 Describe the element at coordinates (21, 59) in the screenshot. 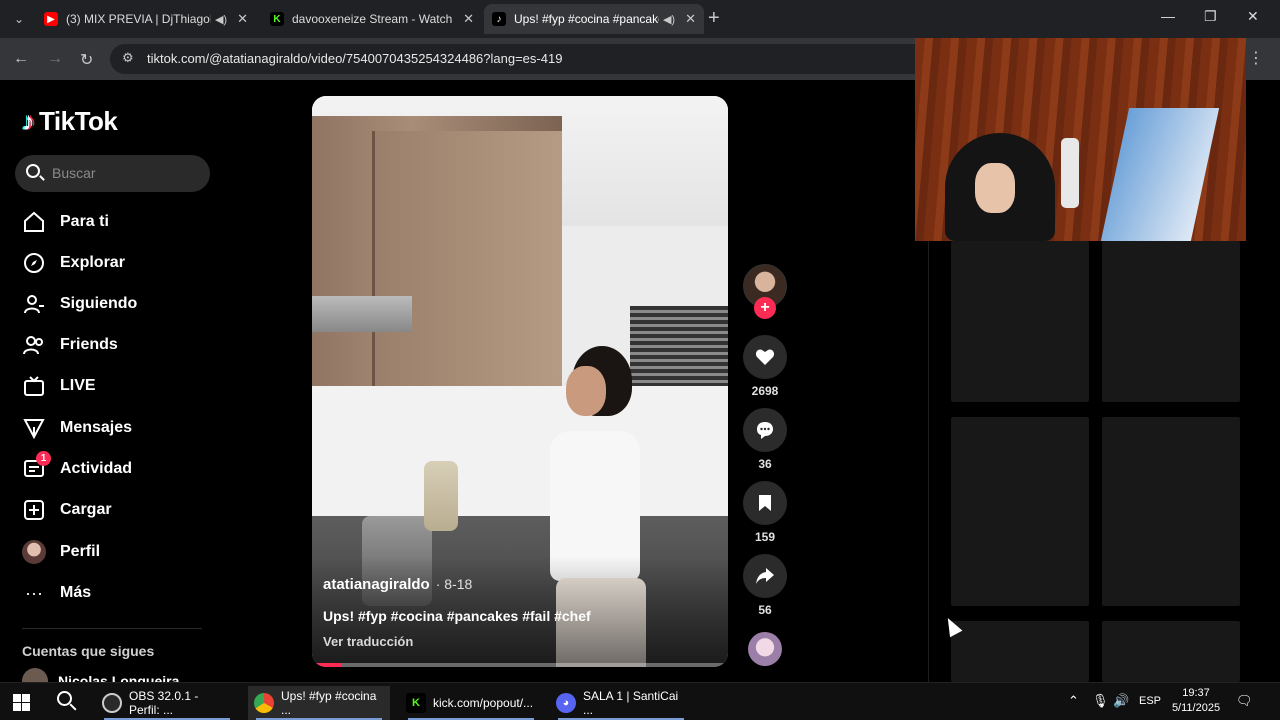

I see `back-icon: ←` at that location.